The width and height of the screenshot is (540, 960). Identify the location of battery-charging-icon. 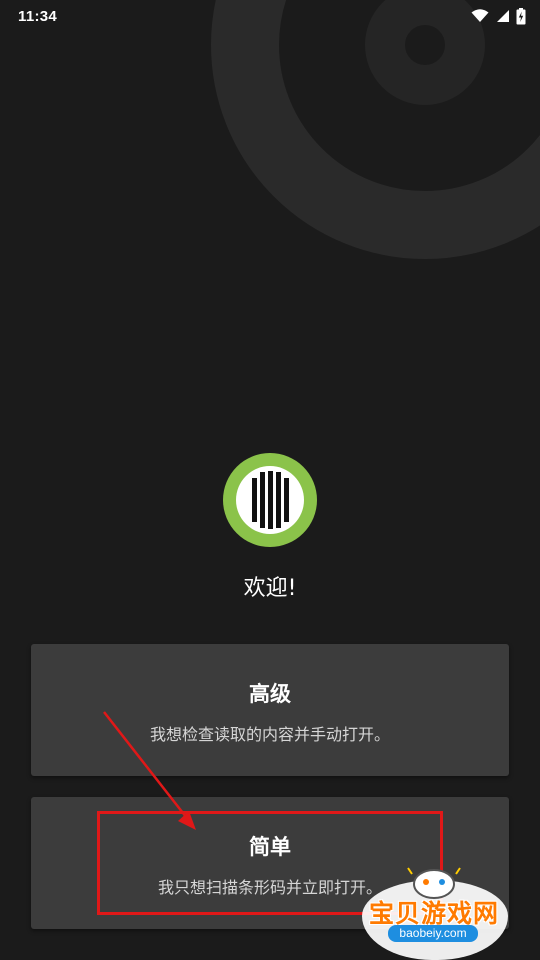
(521, 16).